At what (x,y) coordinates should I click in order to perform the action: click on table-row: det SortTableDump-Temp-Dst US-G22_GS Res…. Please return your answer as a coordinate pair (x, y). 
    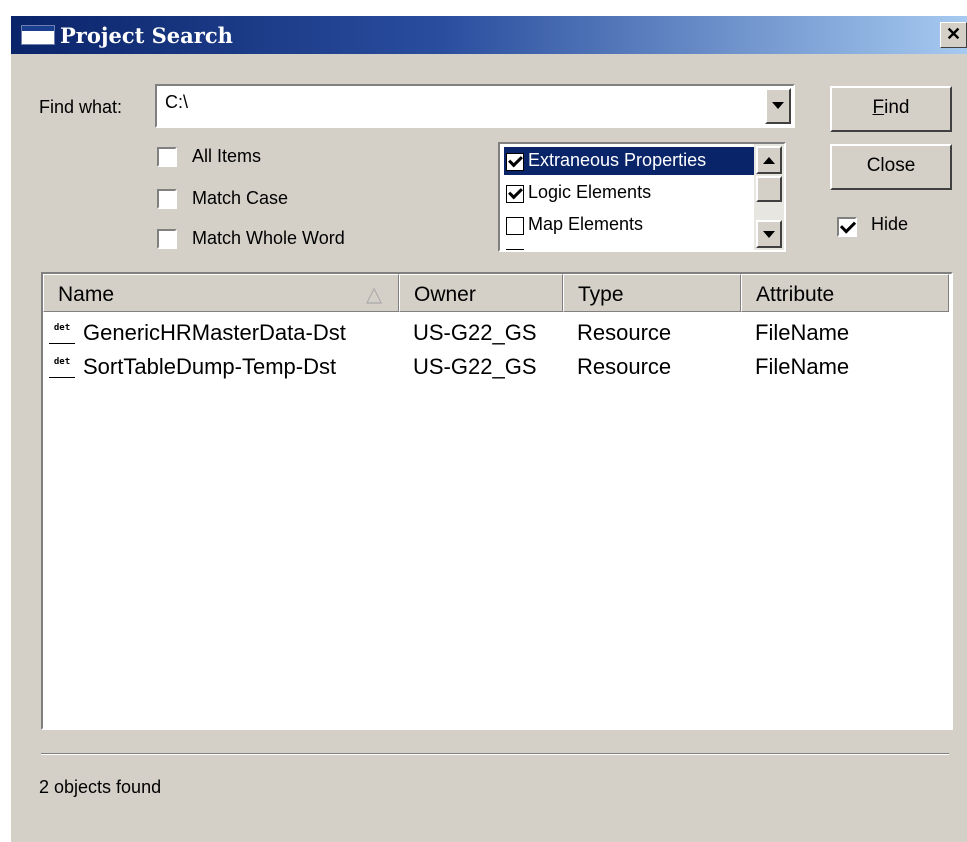
    Looking at the image, I should click on (497, 366).